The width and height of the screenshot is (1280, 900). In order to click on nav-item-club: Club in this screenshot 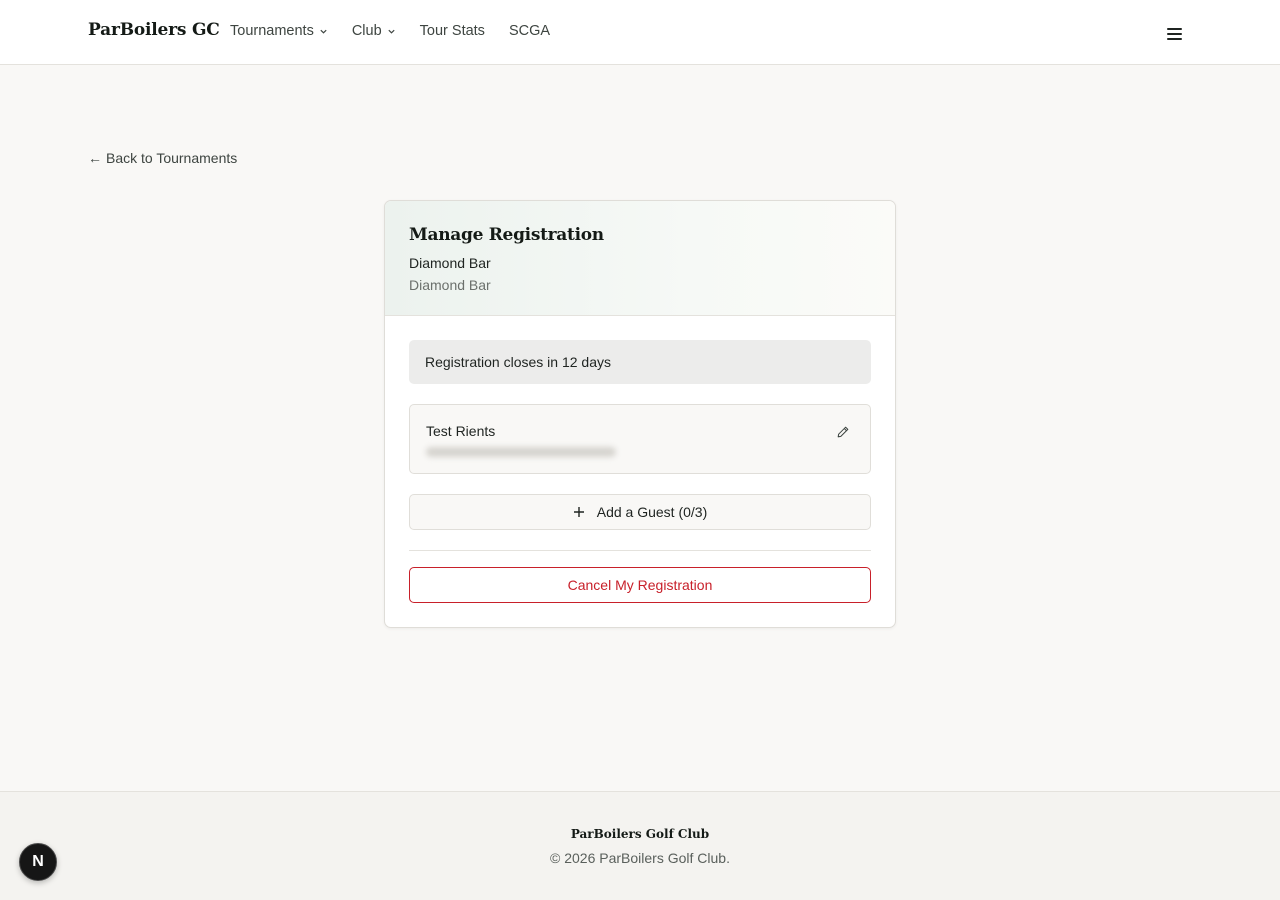, I will do `click(374, 31)`.